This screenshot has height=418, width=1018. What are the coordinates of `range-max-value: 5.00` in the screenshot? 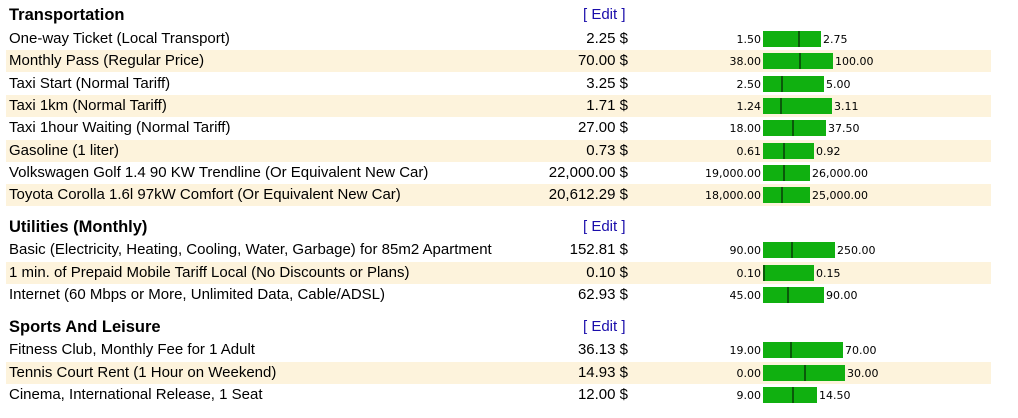 It's located at (838, 84).